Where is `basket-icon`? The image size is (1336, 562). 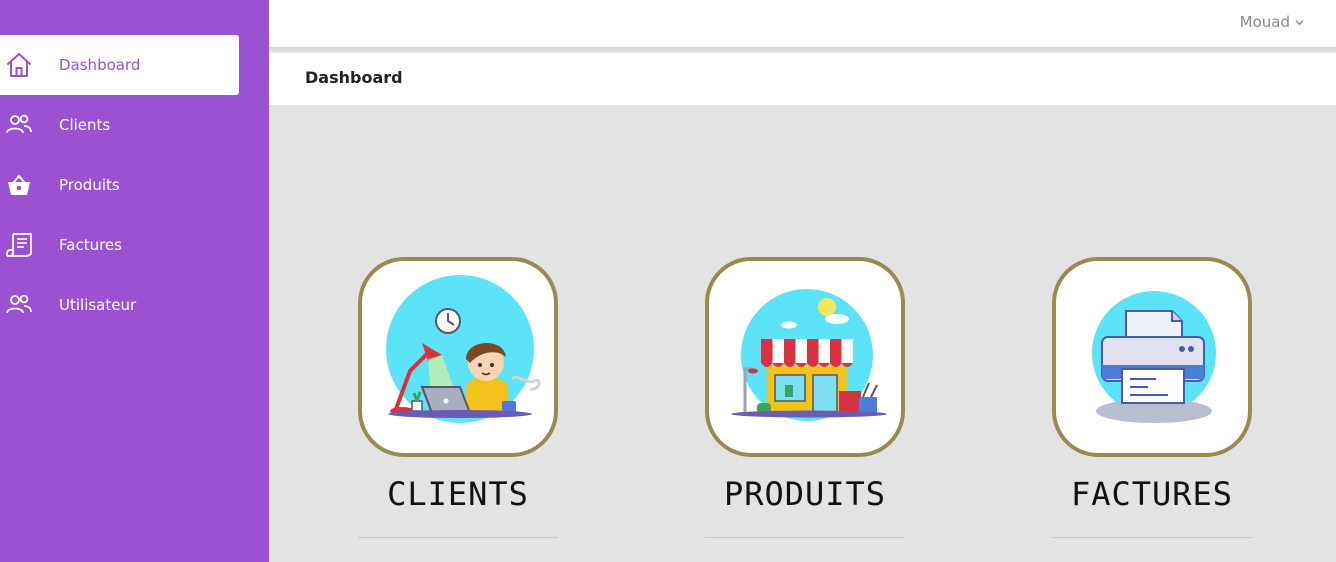
basket-icon is located at coordinates (19, 184).